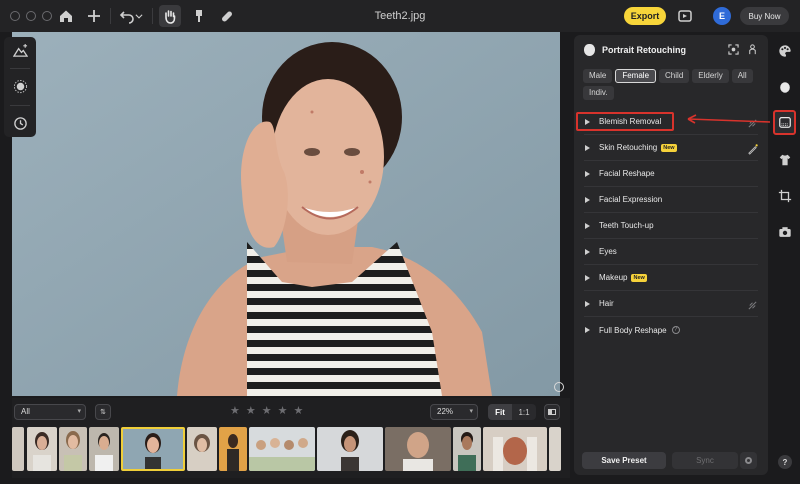 The width and height of the screenshot is (800, 484). Describe the element at coordinates (685, 16) in the screenshot. I see `share-icon` at that location.